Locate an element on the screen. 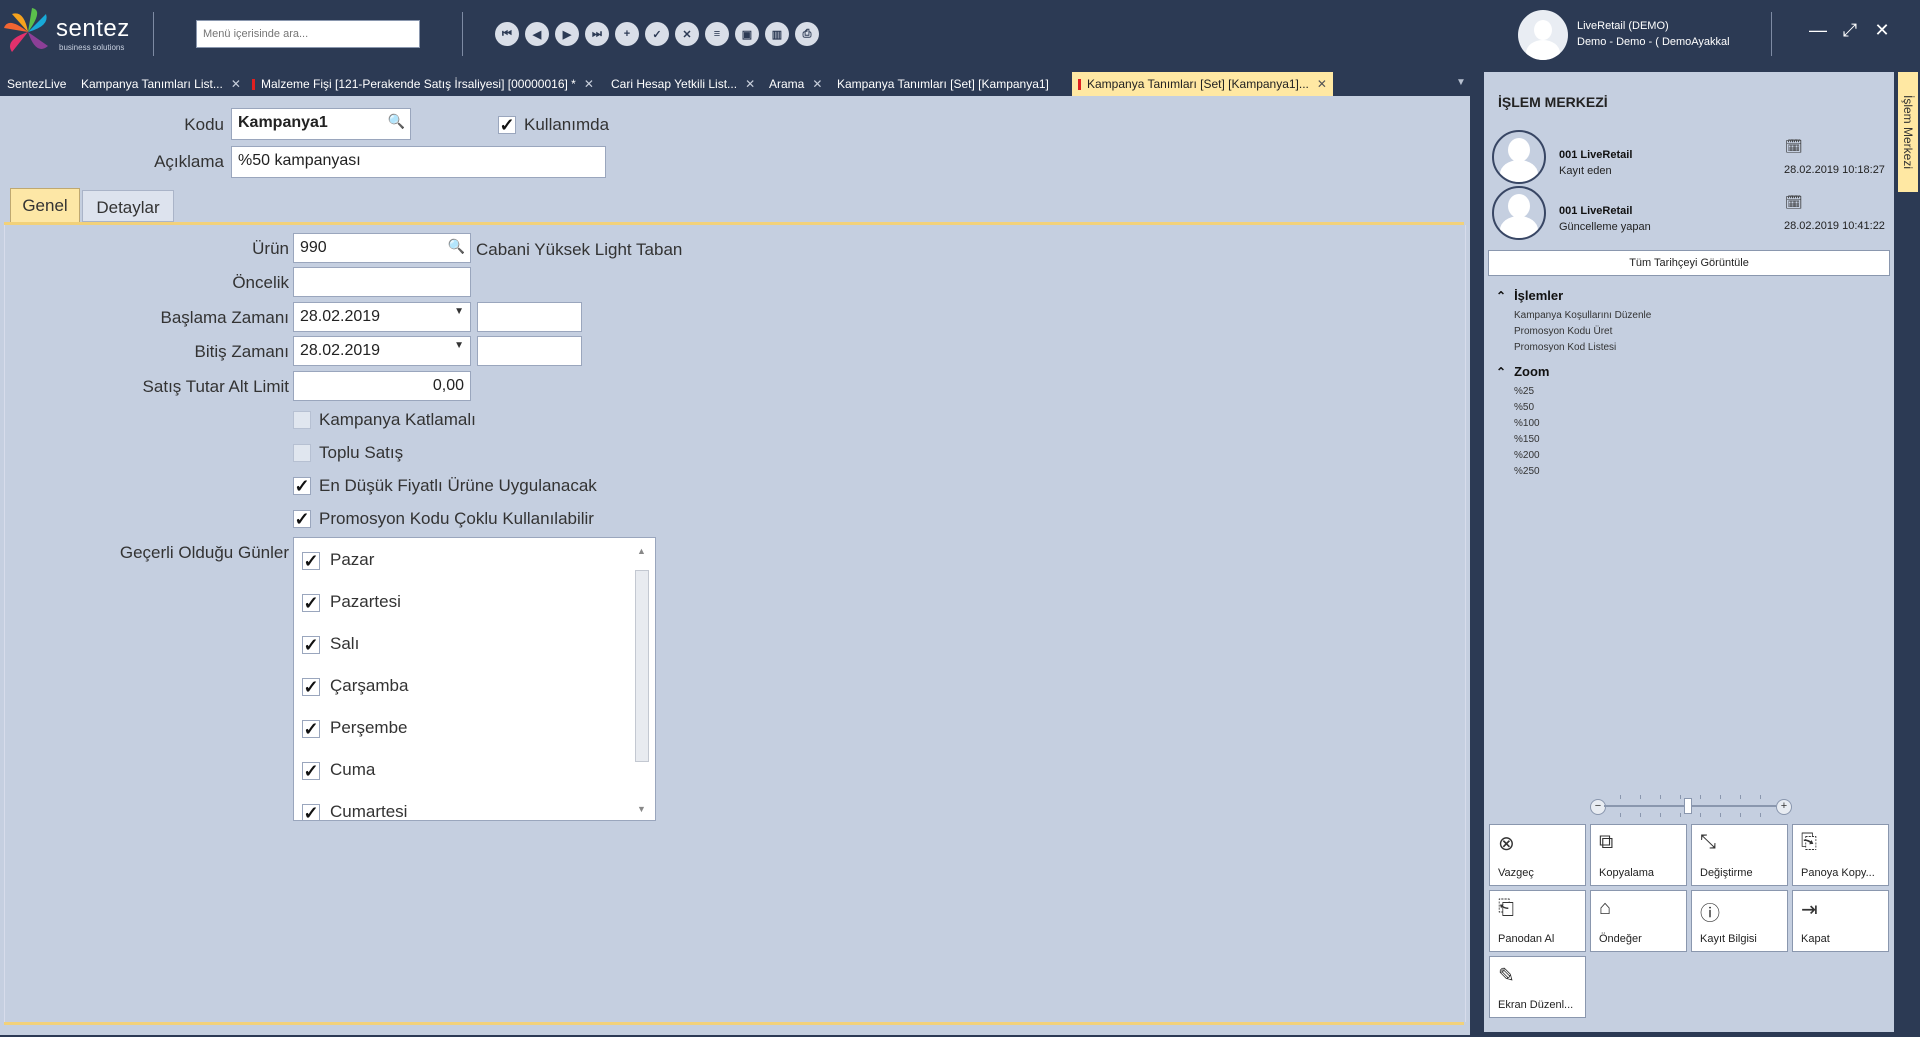 Image resolution: width=1920 pixels, height=1037 pixels. en-dusuk-checkbox: ✓ is located at coordinates (302, 486).